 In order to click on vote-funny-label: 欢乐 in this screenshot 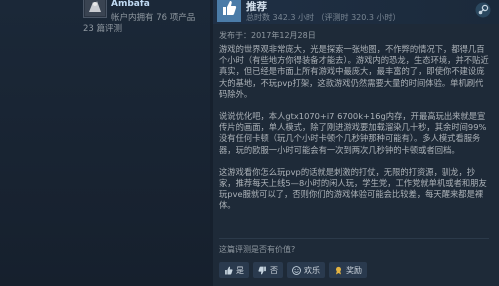, I will do `click(312, 270)`.